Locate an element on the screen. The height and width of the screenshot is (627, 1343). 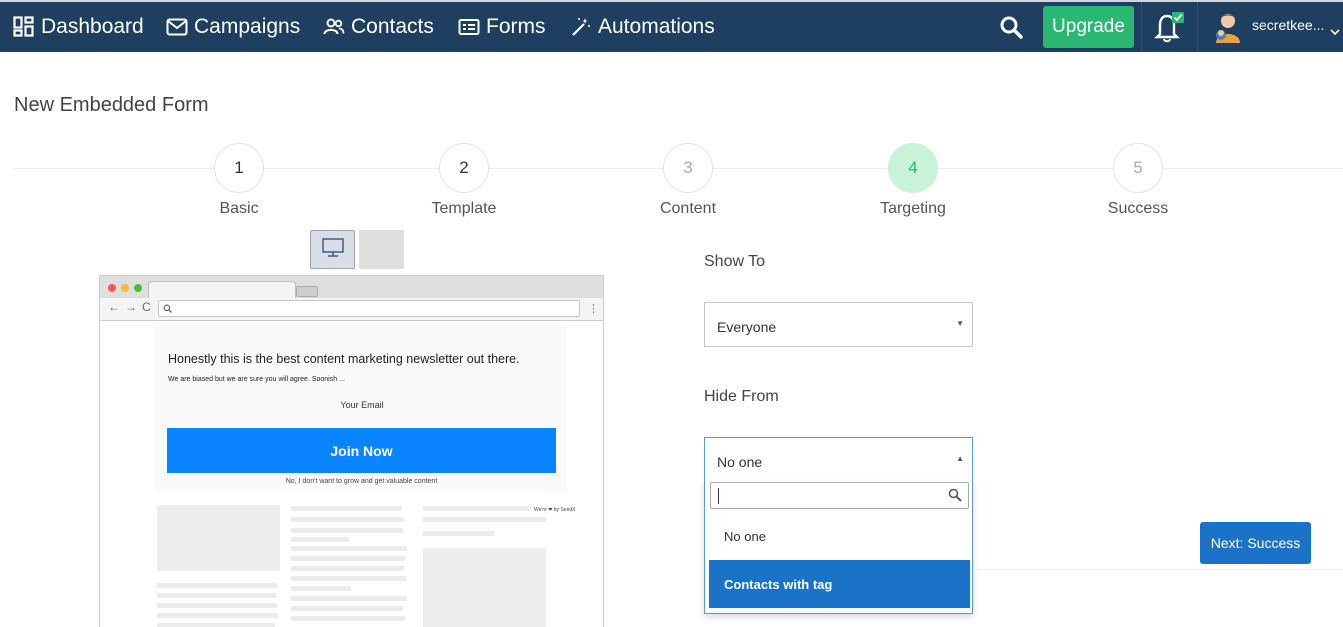
nav-forms: Forms is located at coordinates (502, 27).